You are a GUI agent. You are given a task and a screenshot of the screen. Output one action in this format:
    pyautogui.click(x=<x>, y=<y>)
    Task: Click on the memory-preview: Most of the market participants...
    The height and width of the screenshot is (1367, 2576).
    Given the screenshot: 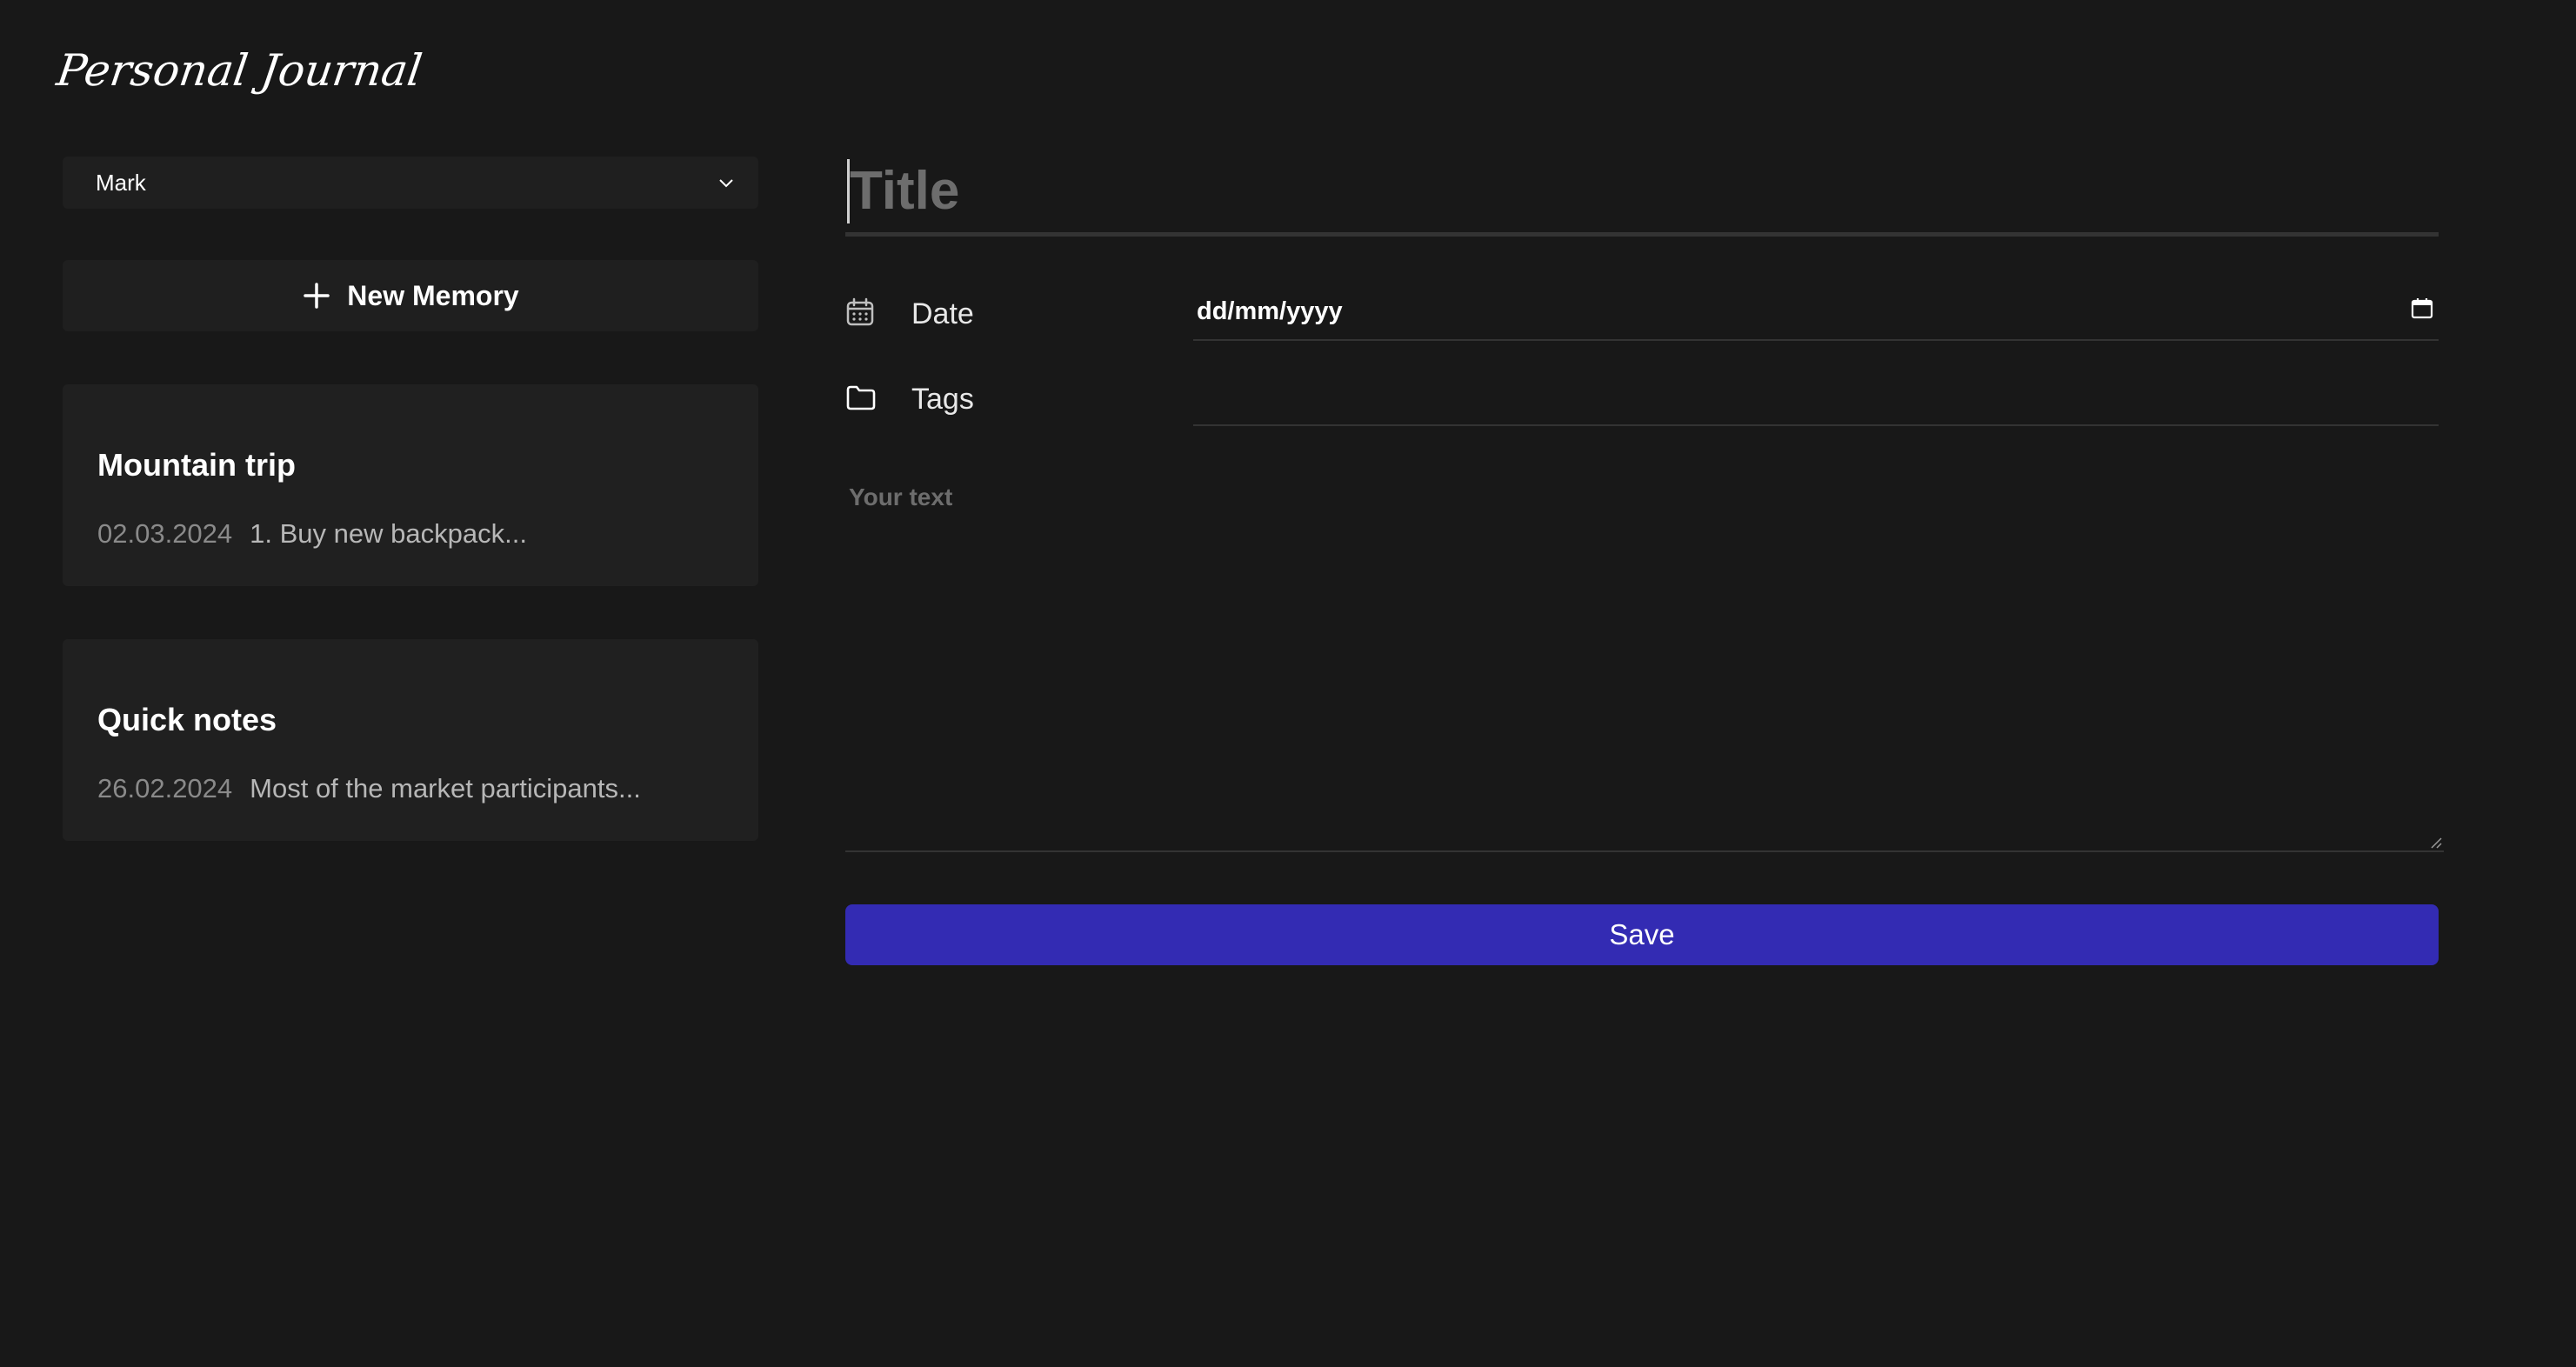 What is the action you would take?
    pyautogui.click(x=445, y=789)
    